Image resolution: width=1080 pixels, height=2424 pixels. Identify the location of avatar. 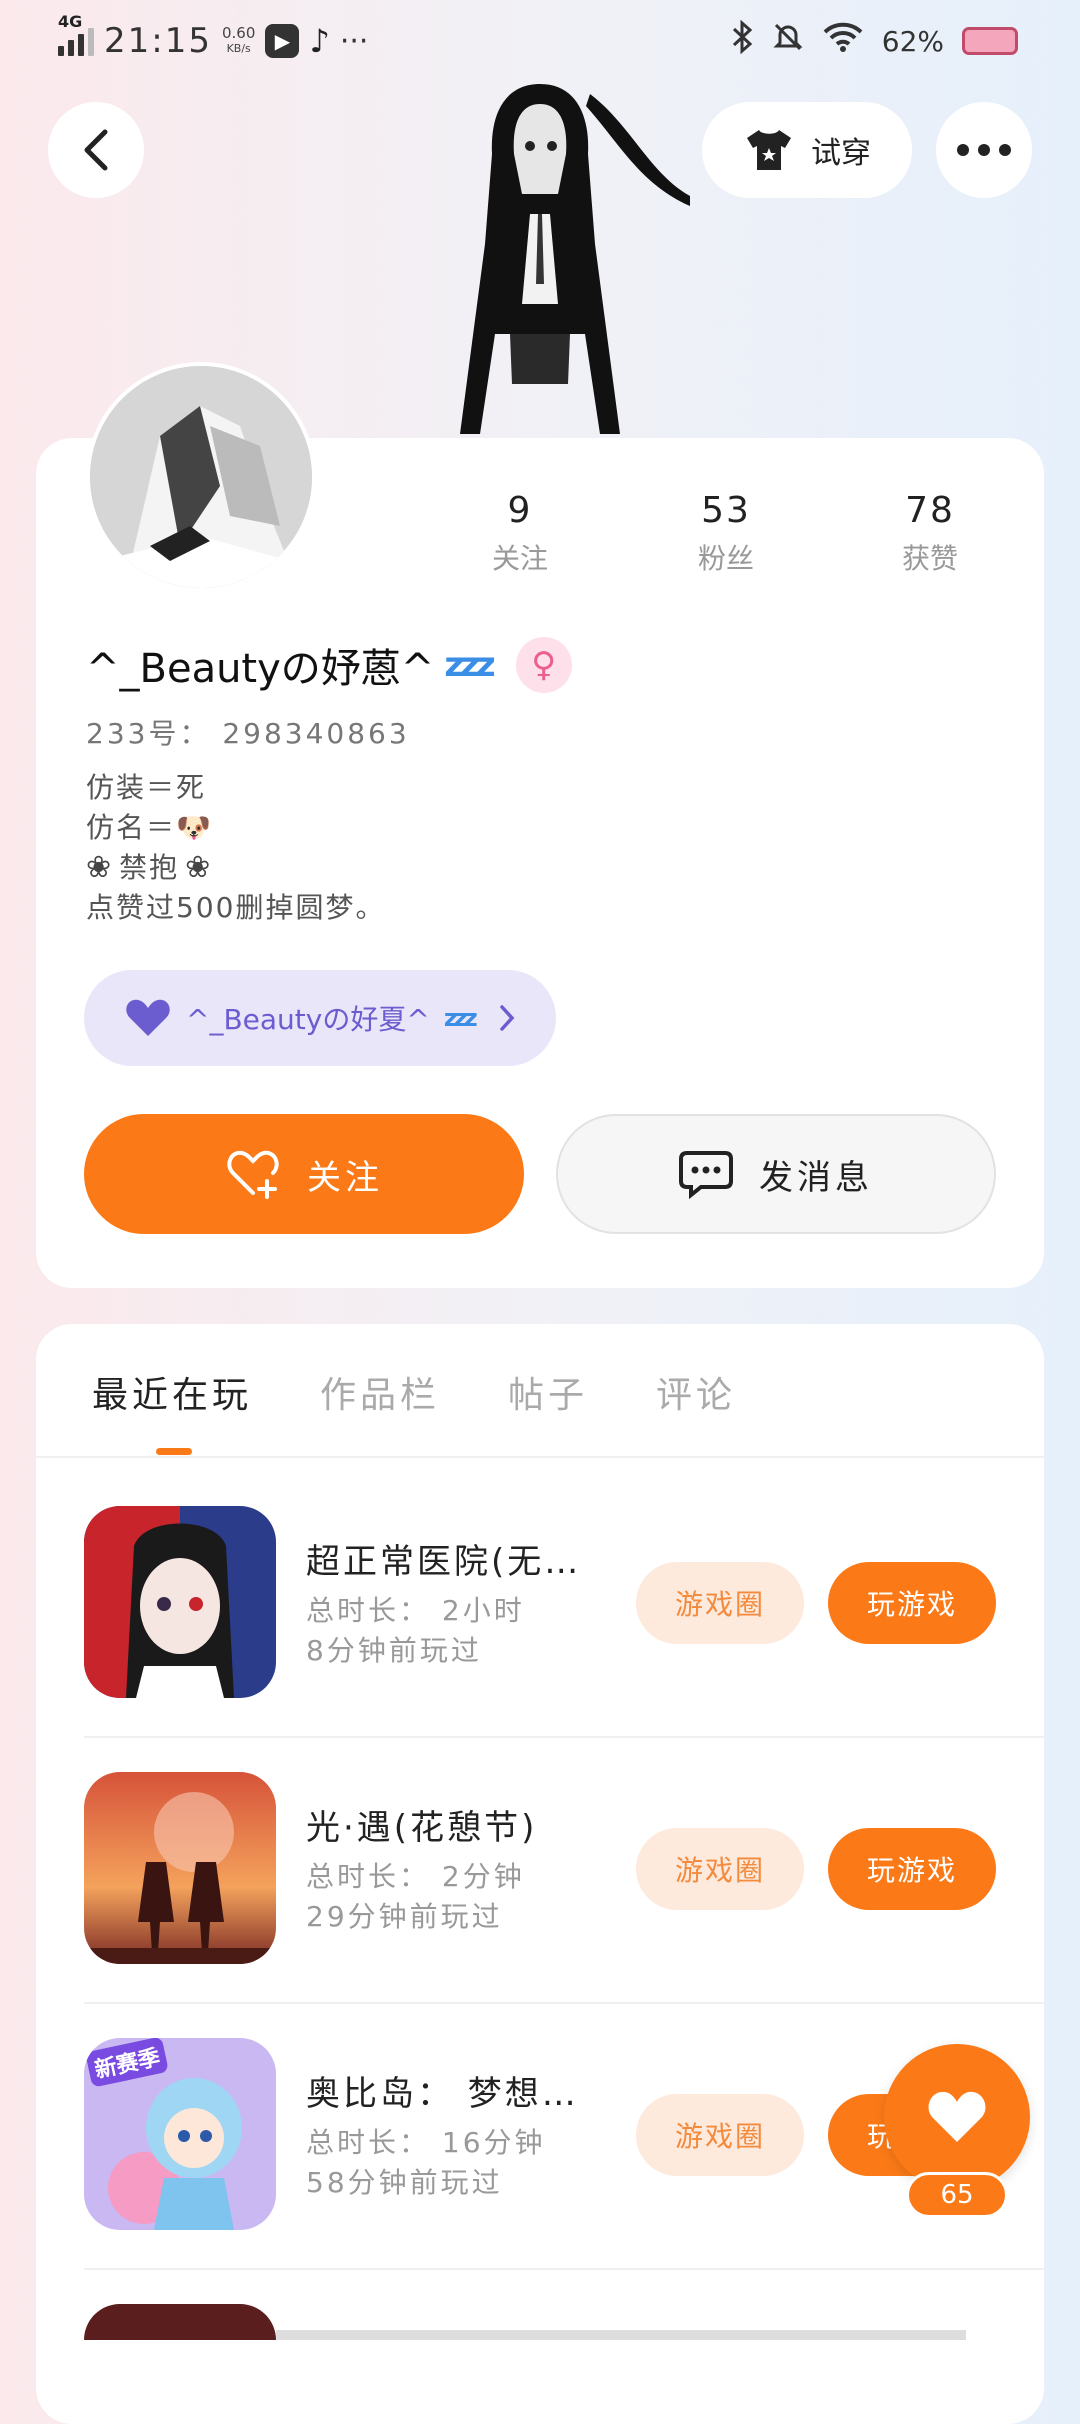
(201, 477).